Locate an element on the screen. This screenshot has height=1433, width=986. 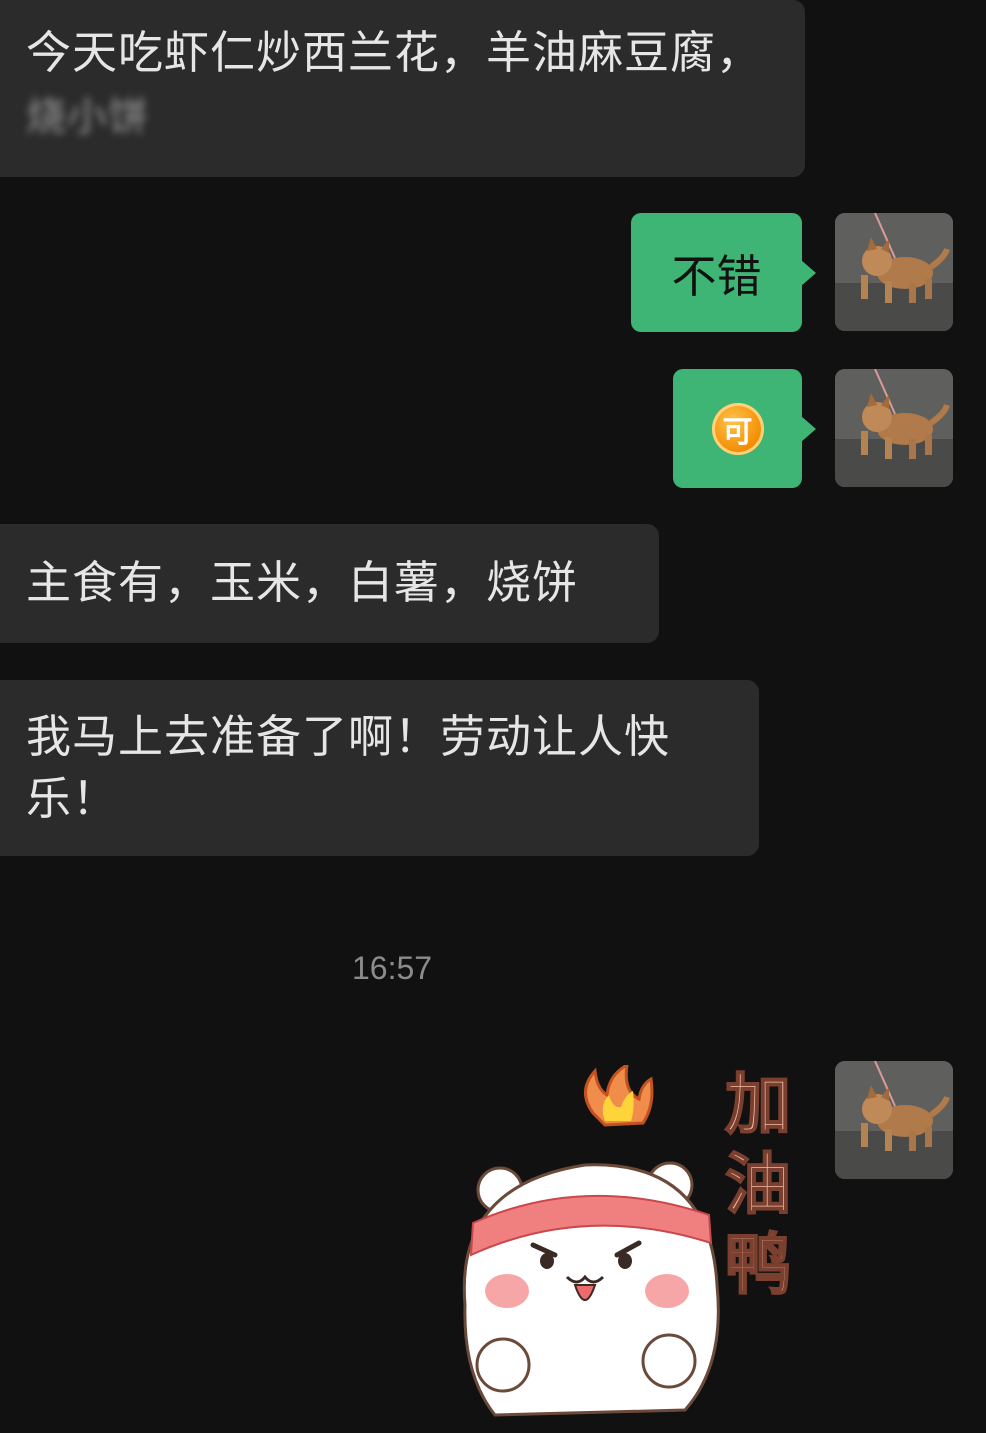
emoji-text: 可 is located at coordinates (737, 432).